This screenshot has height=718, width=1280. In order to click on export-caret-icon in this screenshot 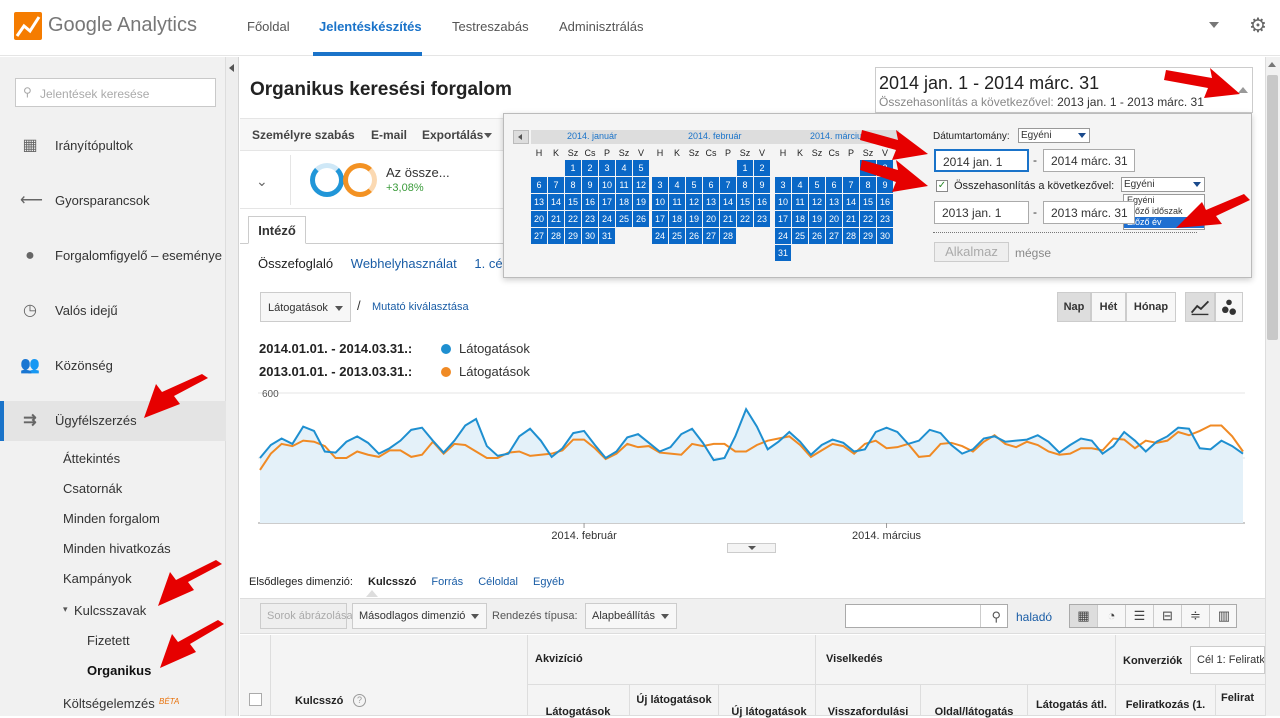, I will do `click(488, 135)`.